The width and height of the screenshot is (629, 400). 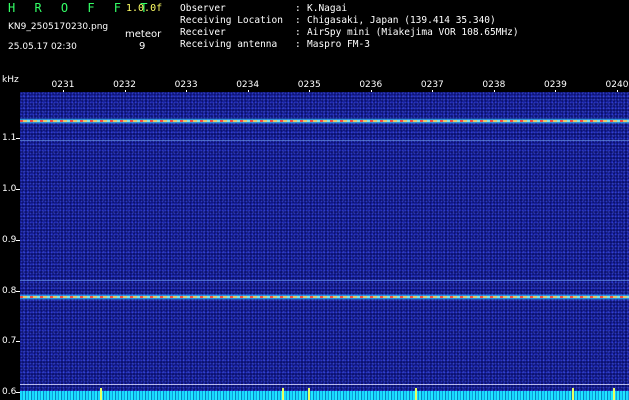 I want to click on time-tick-label: 0239, so click(x=555, y=85).